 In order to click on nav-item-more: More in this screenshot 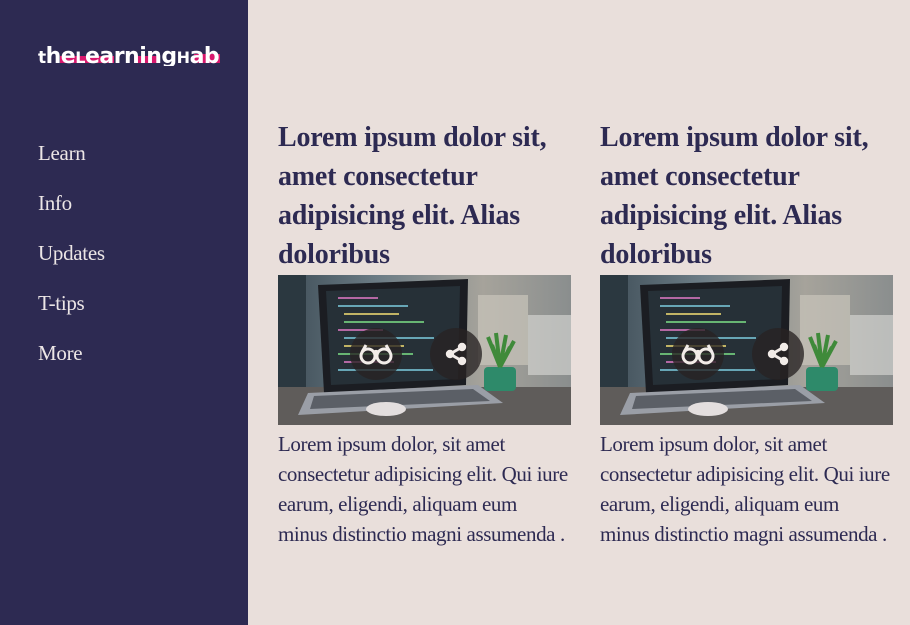, I will do `click(71, 365)`.